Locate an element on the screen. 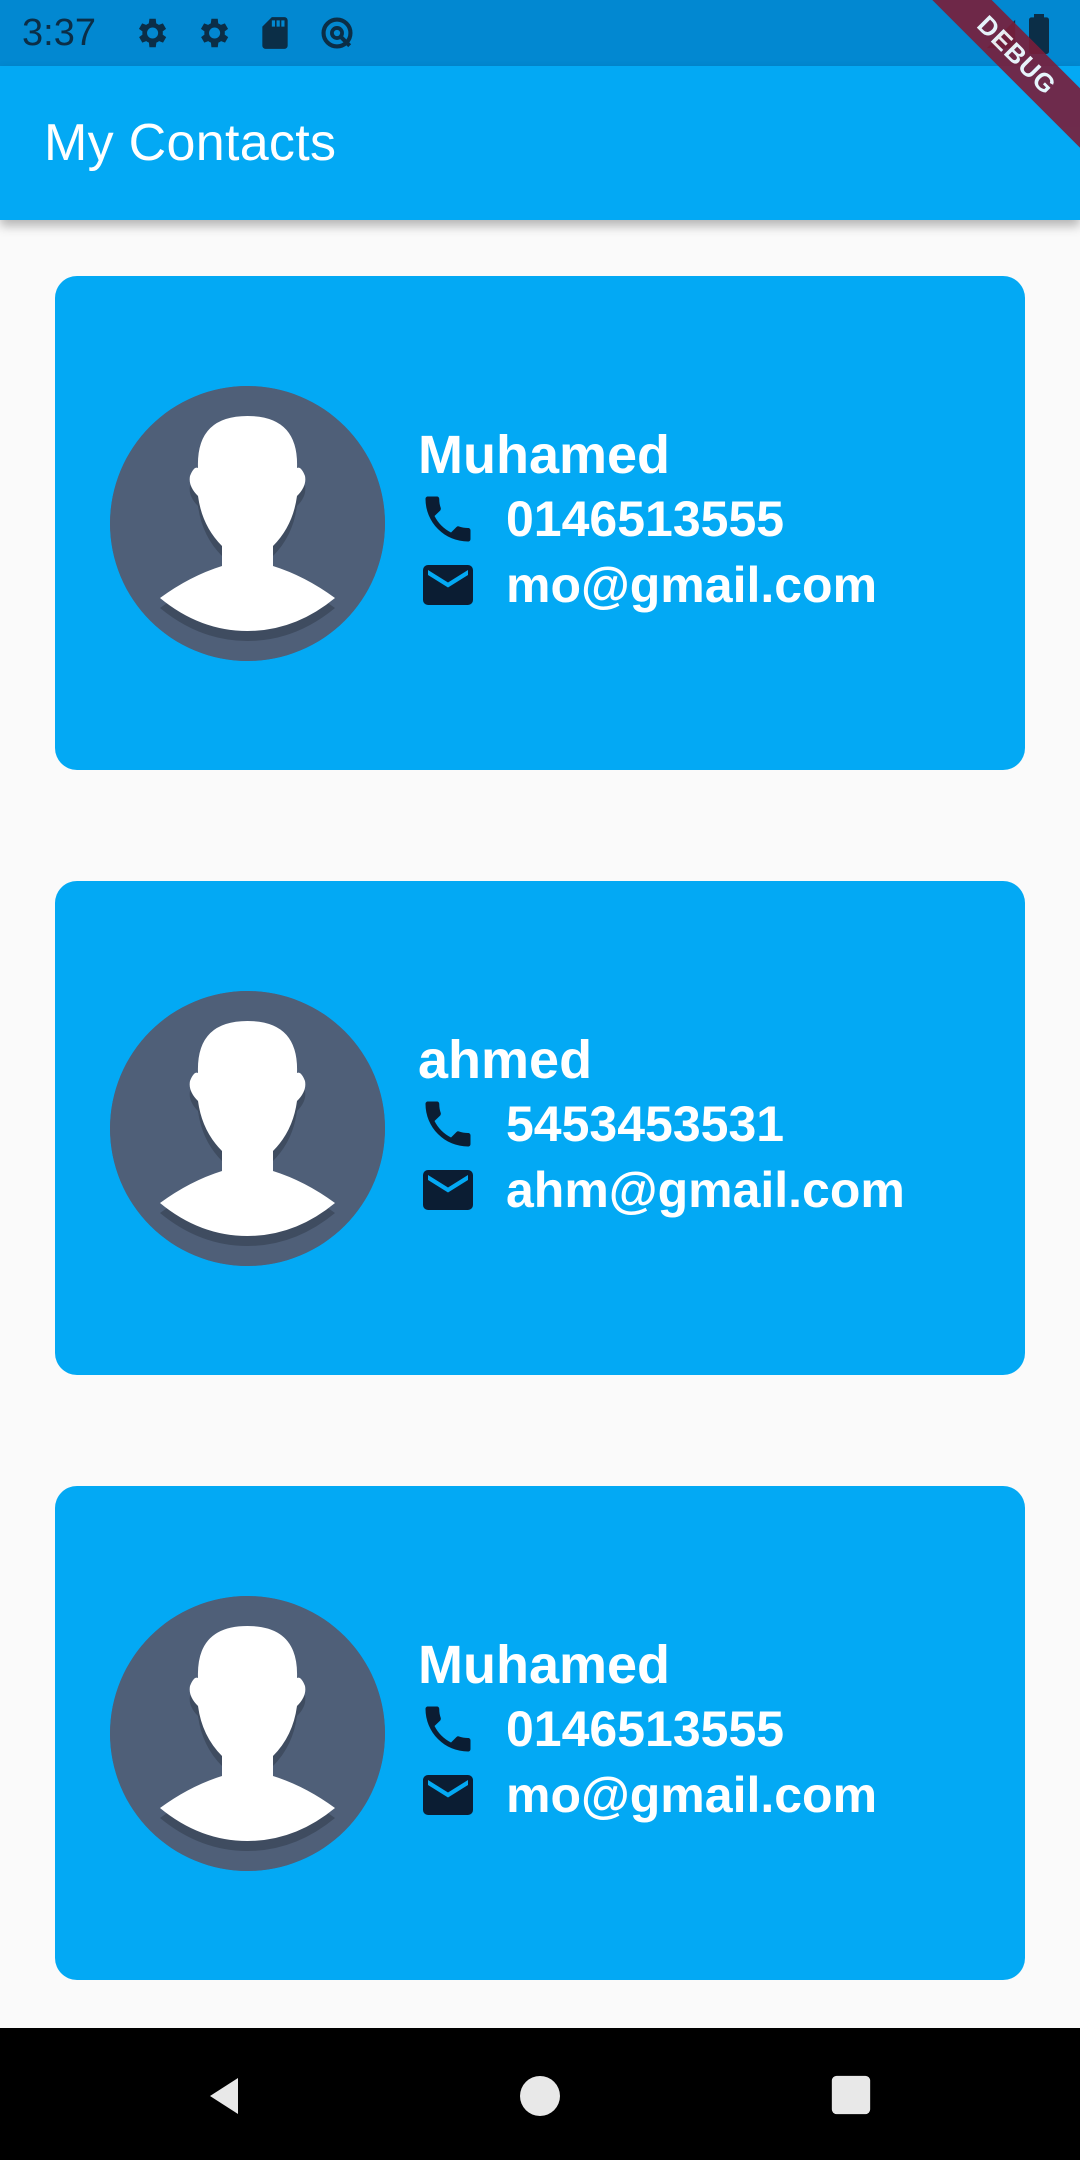 Image resolution: width=1080 pixels, height=2160 pixels. no-sync-icon is located at coordinates (337, 33).